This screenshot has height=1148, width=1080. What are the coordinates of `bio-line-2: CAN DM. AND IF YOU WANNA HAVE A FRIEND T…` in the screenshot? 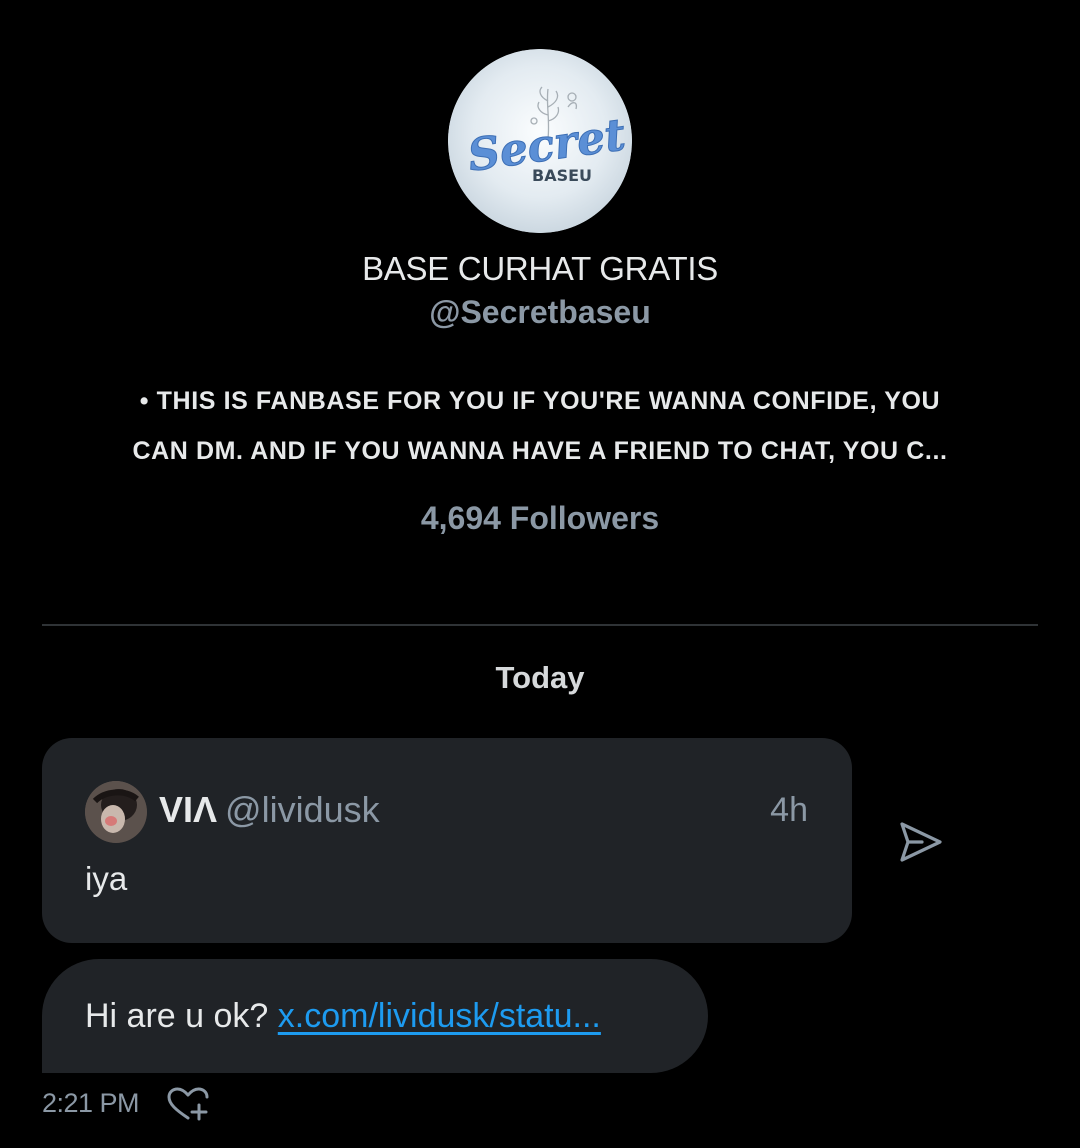 It's located at (540, 451).